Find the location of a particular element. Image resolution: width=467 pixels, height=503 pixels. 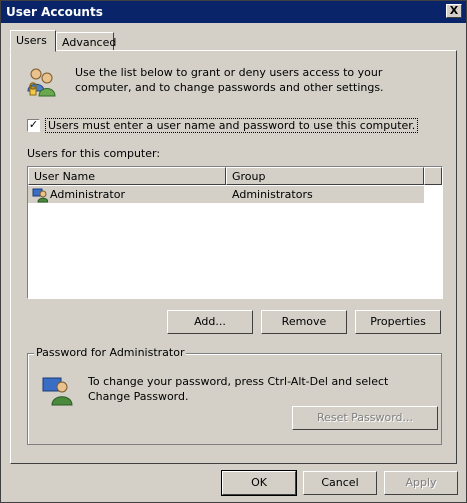

close-button: X is located at coordinates (454, 11).